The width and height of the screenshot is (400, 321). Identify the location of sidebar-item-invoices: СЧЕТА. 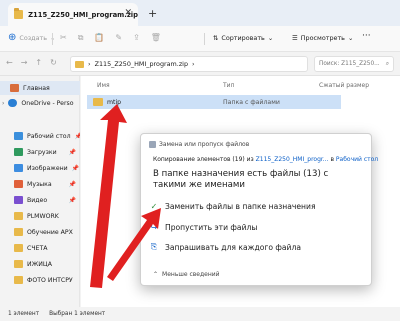
(40, 248).